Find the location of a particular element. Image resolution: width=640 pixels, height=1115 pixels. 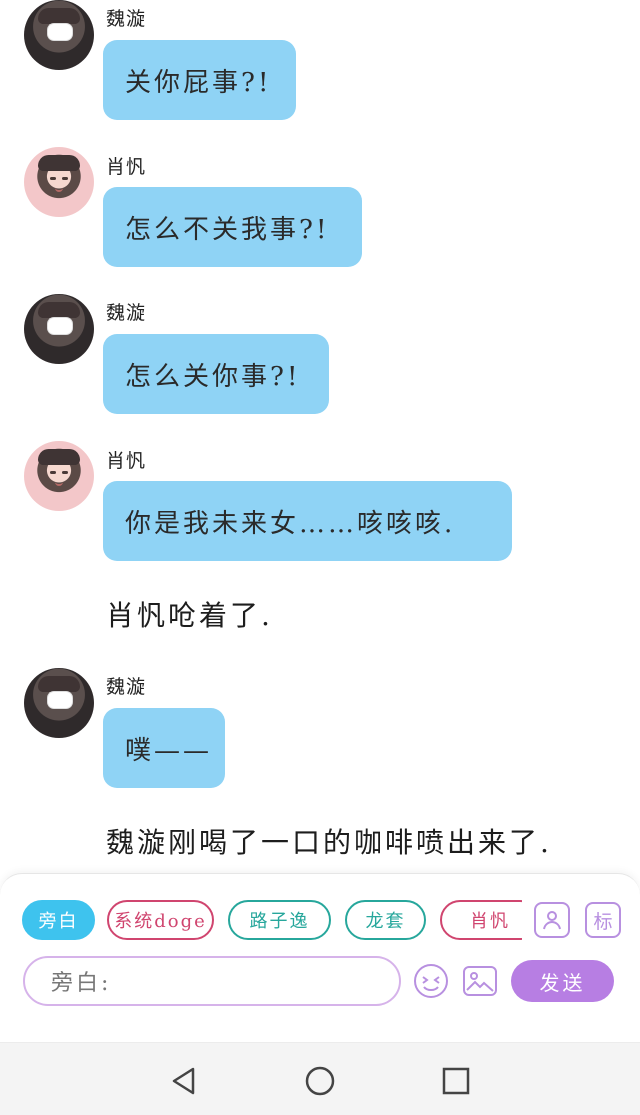

role-selector: 旁白 系统doge 路子逸 龙套 肖忛 is located at coordinates (272, 921).